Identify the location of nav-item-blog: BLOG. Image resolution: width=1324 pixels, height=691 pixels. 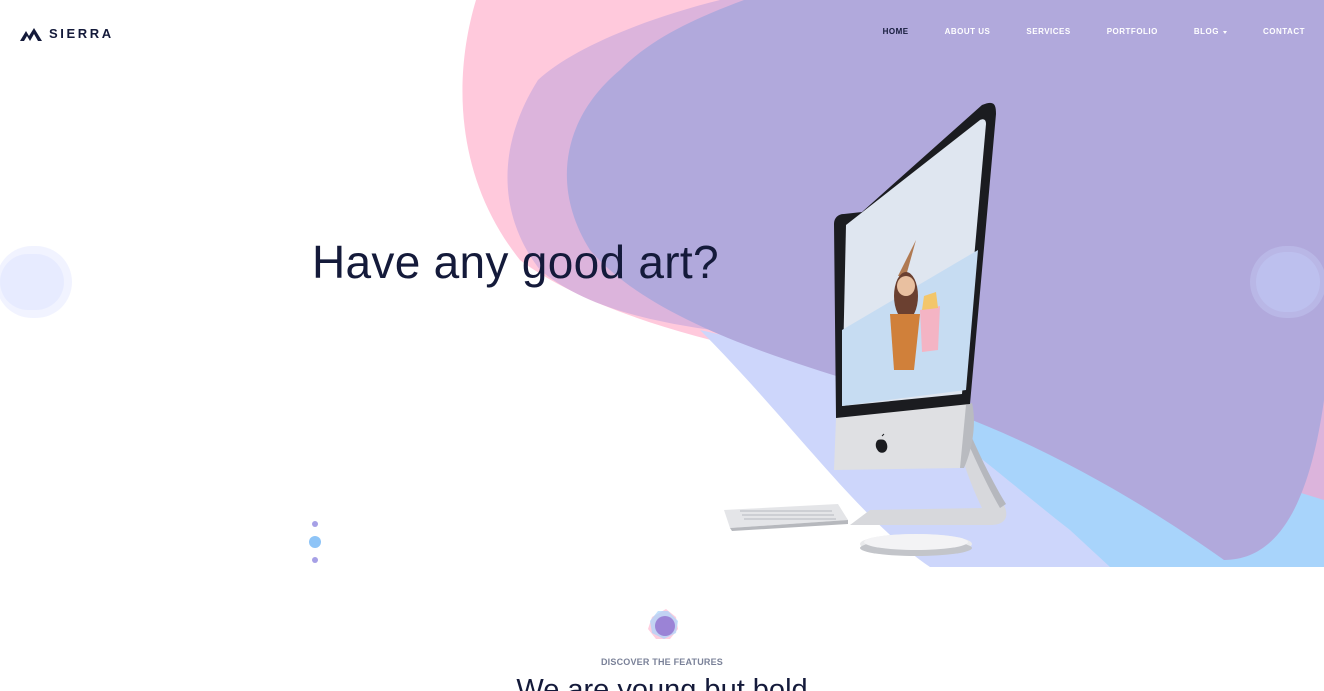
(1210, 32).